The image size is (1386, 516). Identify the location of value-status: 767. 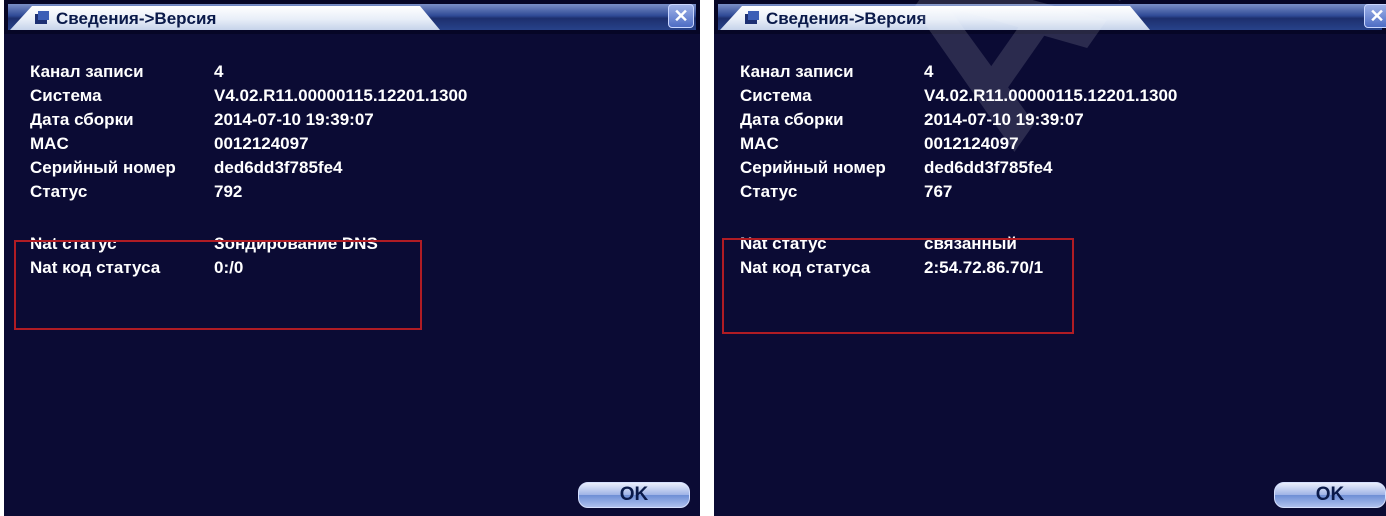
(938, 191).